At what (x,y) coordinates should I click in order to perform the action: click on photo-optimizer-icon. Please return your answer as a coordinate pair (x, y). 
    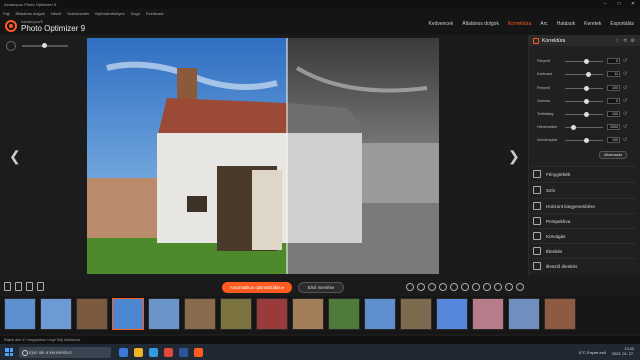
    Looking at the image, I should click on (198, 352).